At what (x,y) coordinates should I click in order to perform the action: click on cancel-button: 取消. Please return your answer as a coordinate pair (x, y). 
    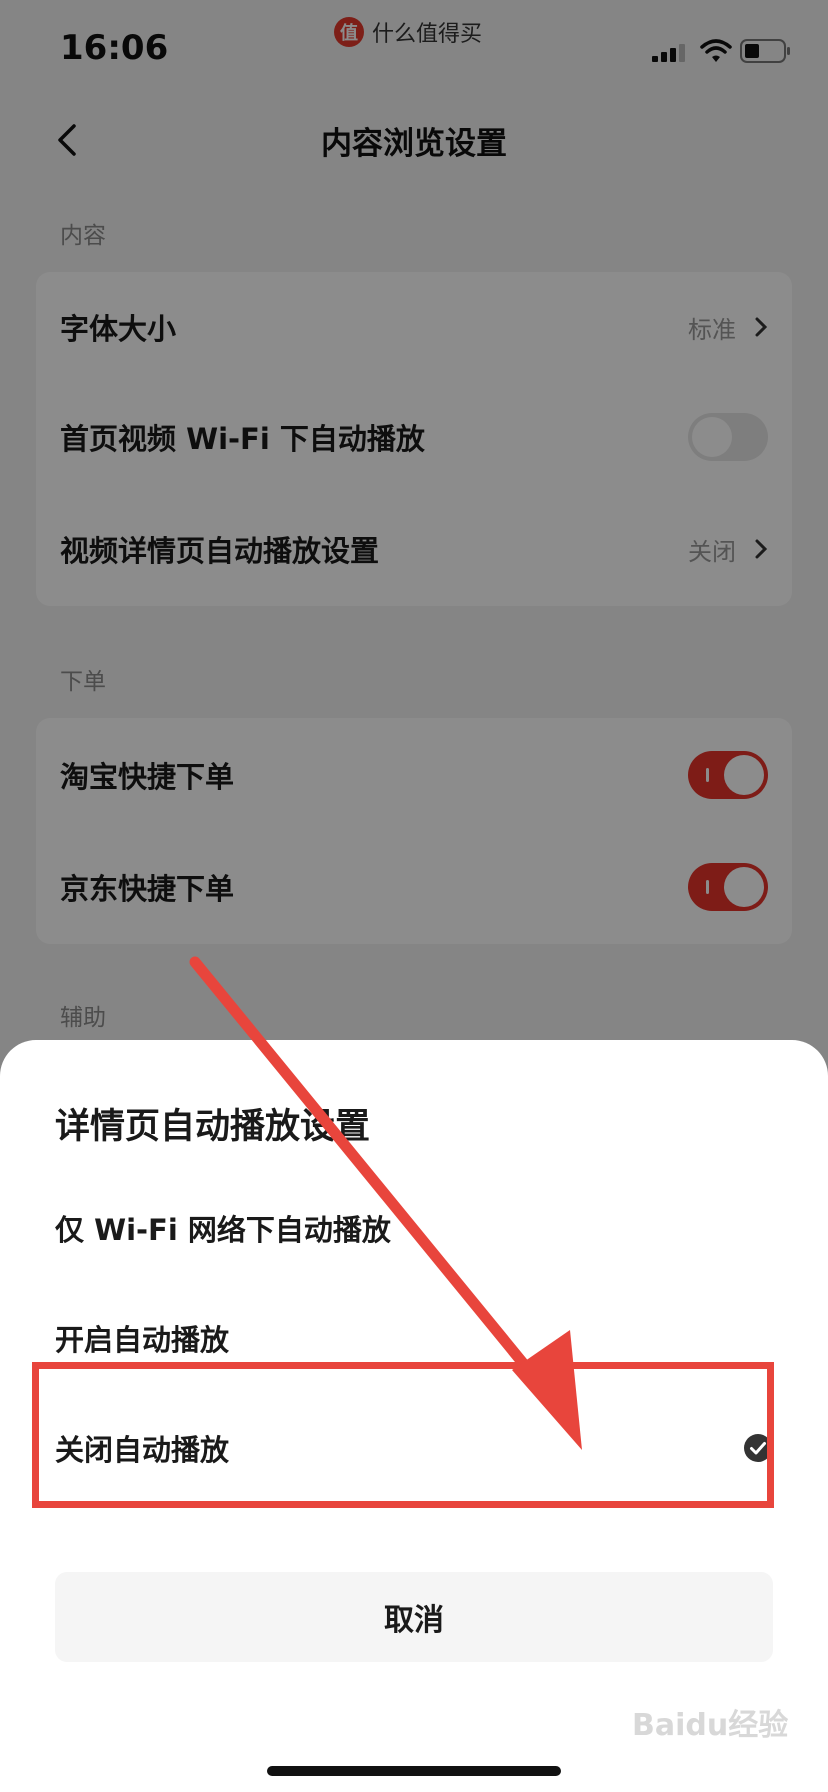
    Looking at the image, I should click on (414, 1617).